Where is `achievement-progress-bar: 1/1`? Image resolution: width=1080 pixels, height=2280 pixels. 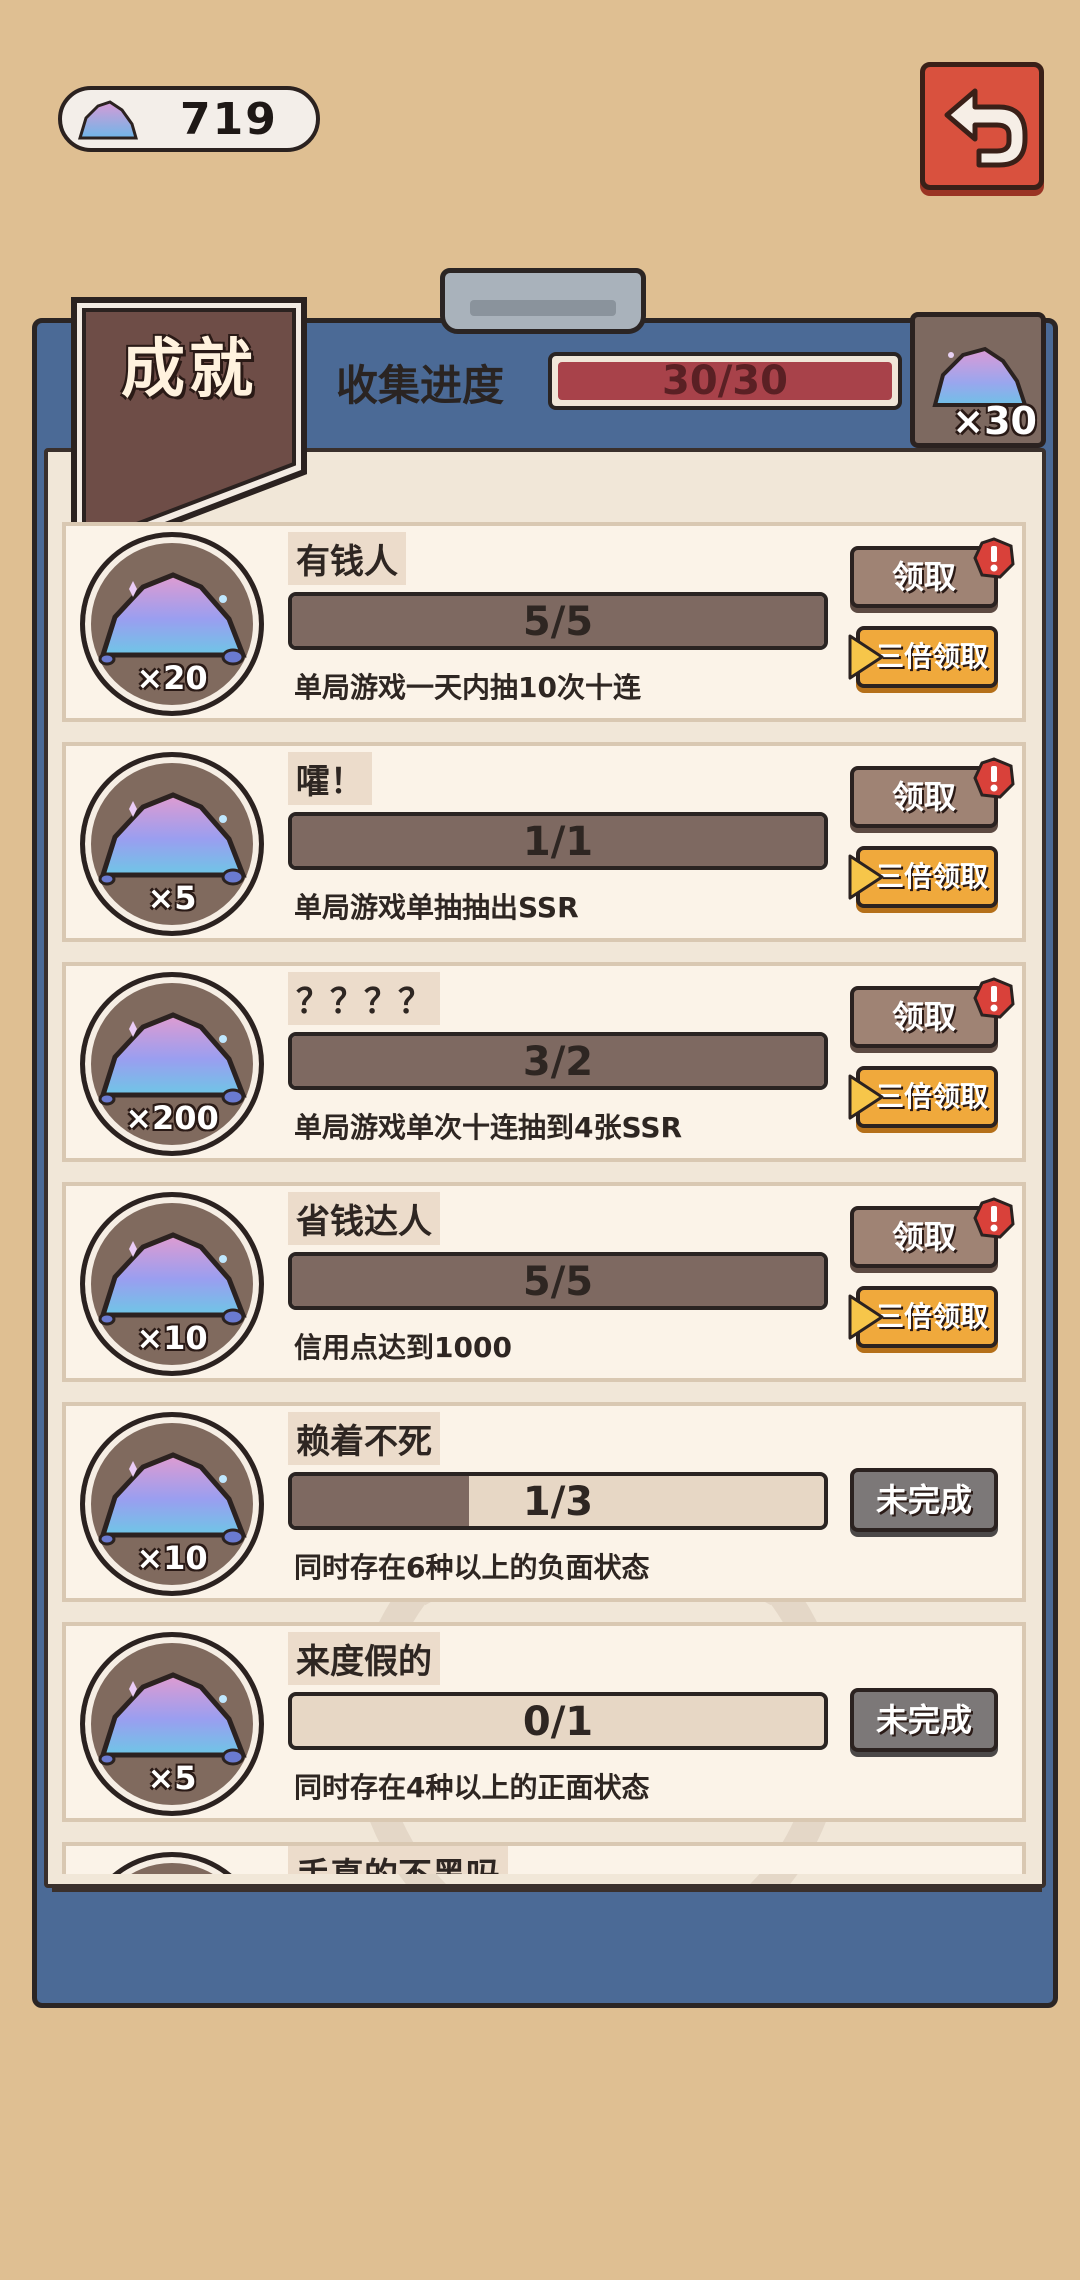 achievement-progress-bar: 1/1 is located at coordinates (558, 841).